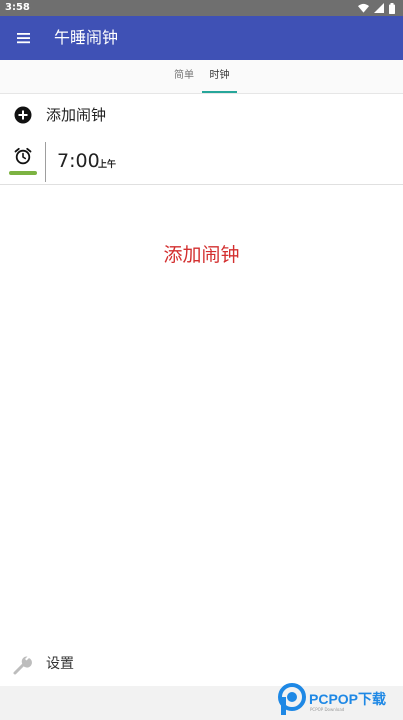 The image size is (403, 720). What do you see at coordinates (334, 699) in the screenshot?
I see `watermark-brand-text: PCPOP` at bounding box center [334, 699].